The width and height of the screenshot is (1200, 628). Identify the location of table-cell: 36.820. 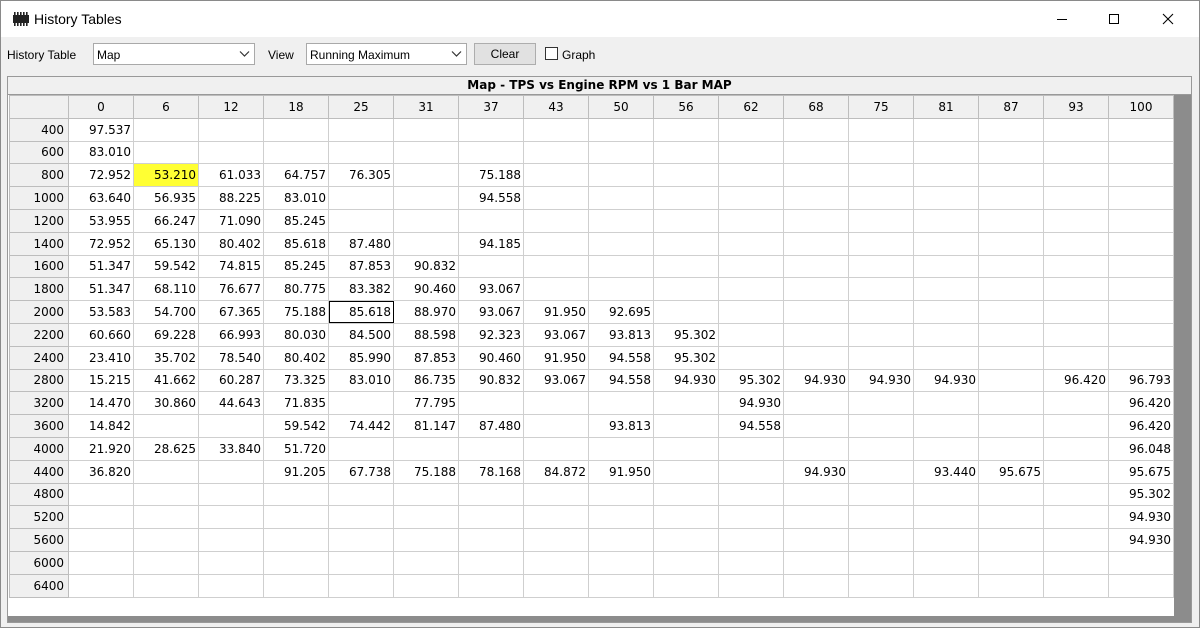
(101, 471).